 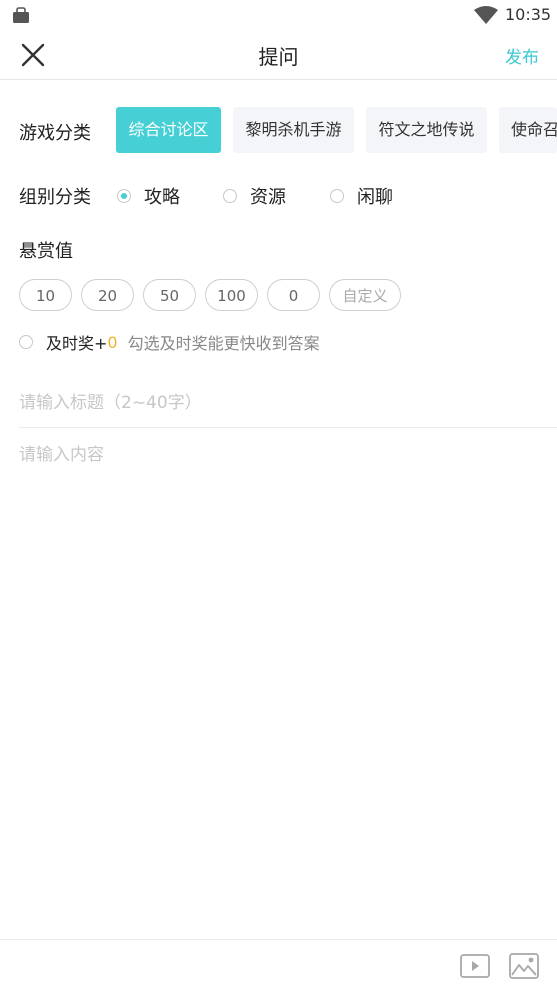 I want to click on group-category-label: 组别分类, so click(x=55, y=197).